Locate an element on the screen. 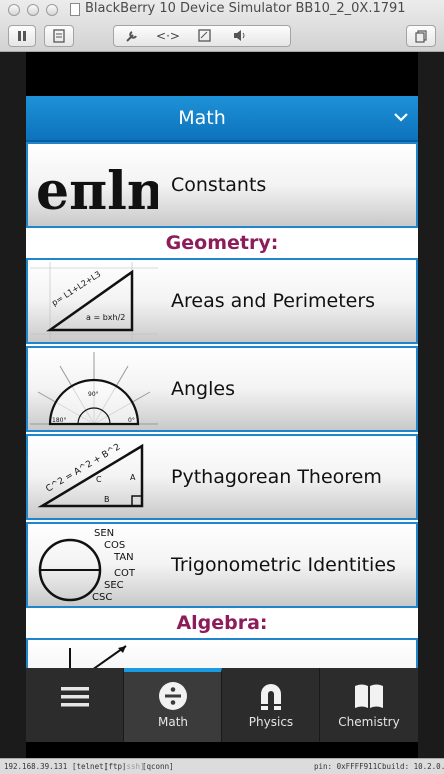  tab-physics: Physics is located at coordinates (271, 705).